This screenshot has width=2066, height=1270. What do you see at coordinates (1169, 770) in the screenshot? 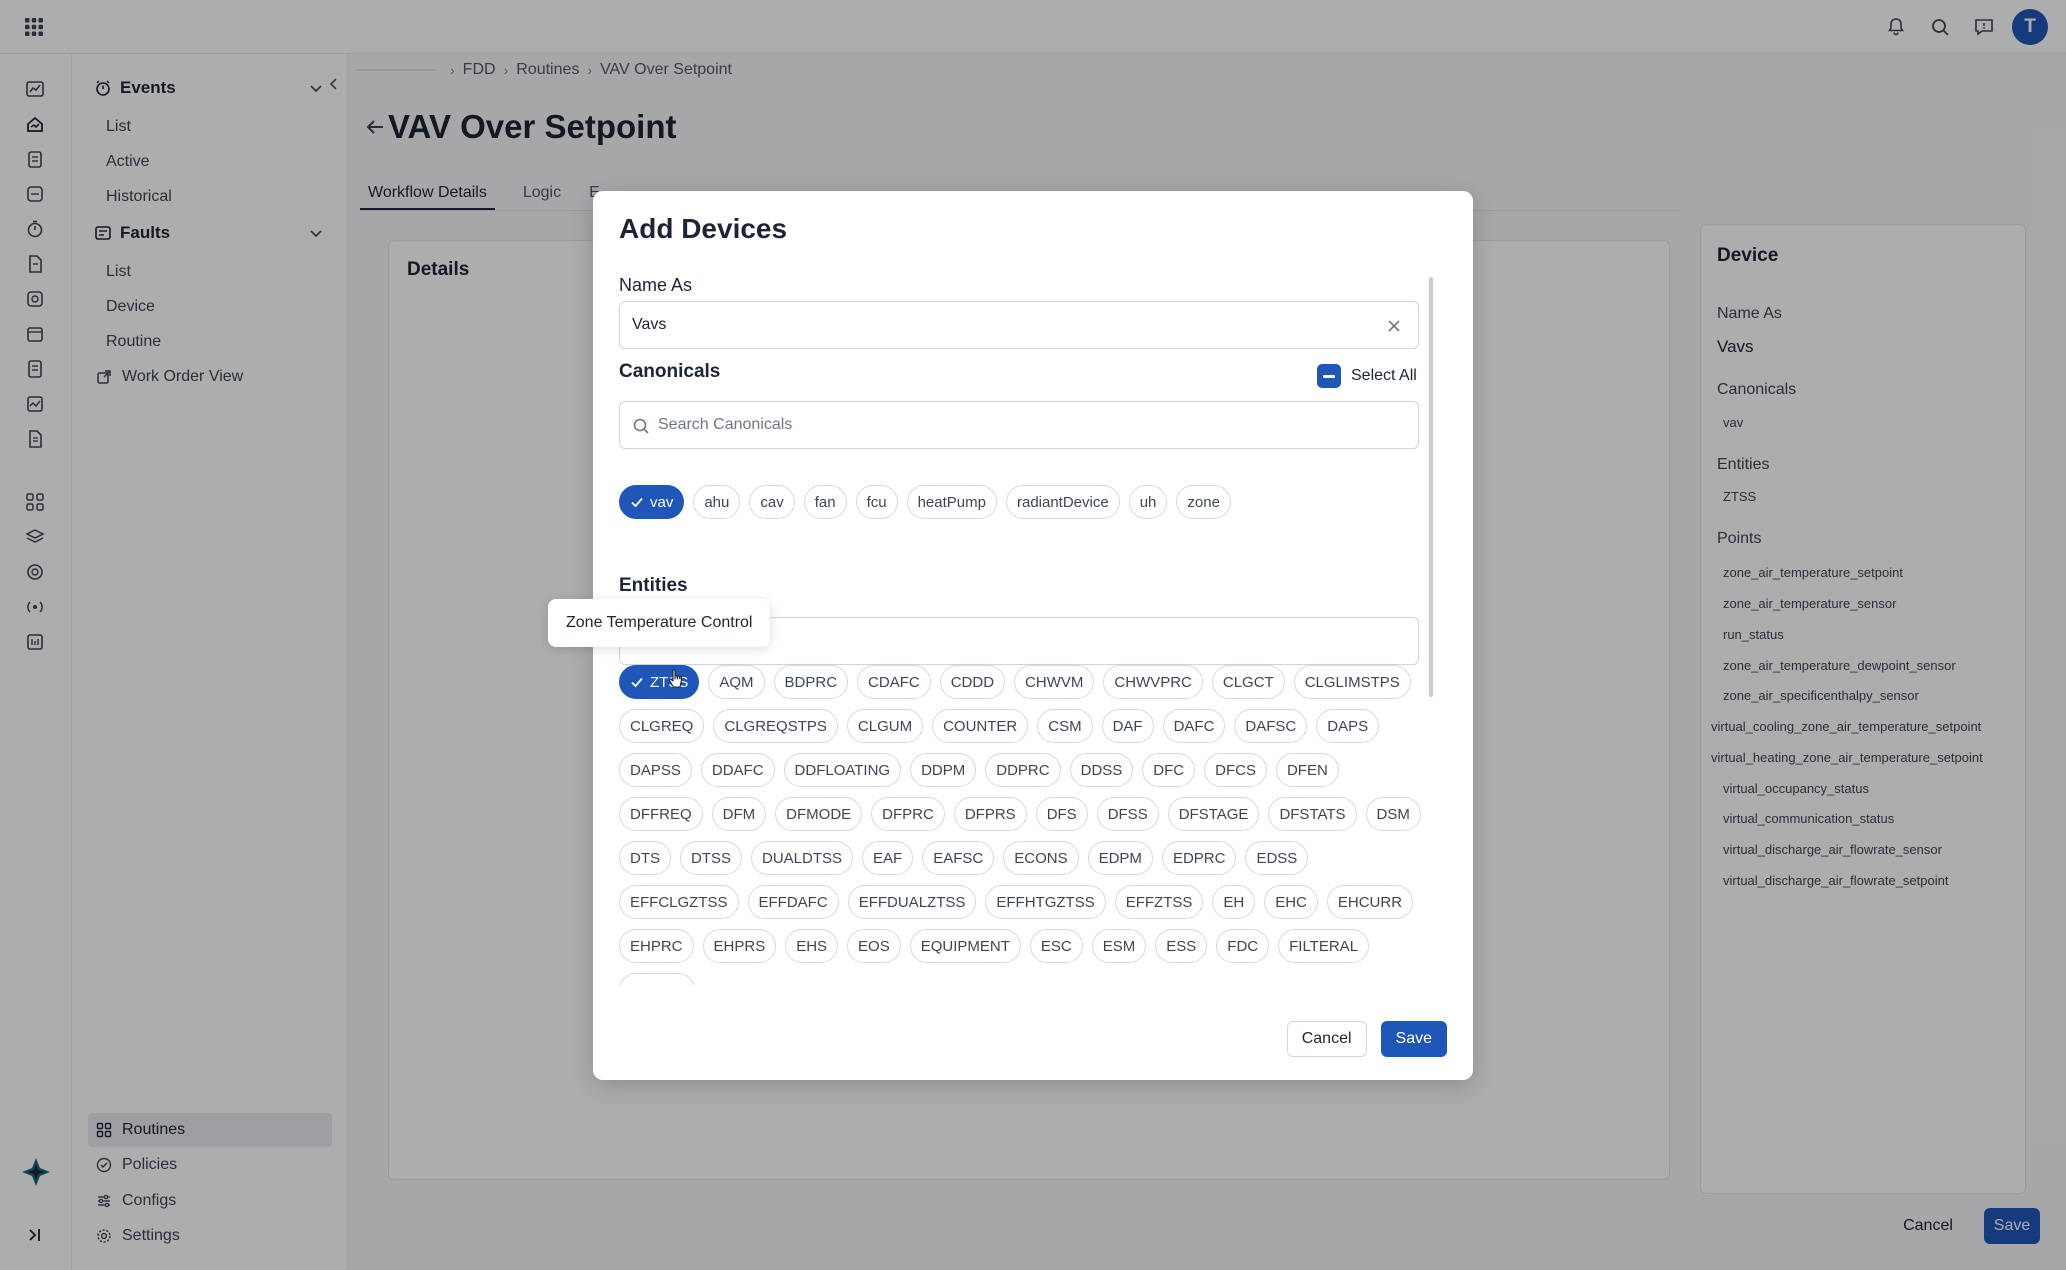
I see `entity-chip: DFC` at bounding box center [1169, 770].